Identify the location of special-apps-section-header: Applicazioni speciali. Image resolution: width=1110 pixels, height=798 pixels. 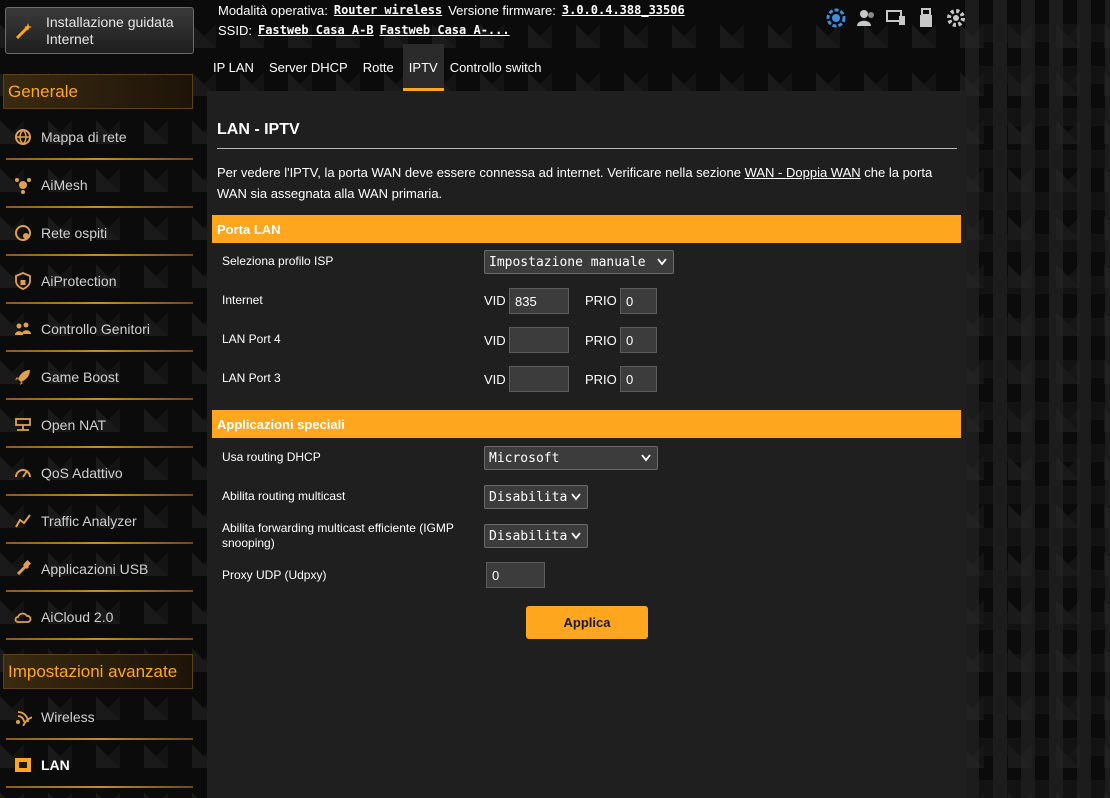
(586, 424).